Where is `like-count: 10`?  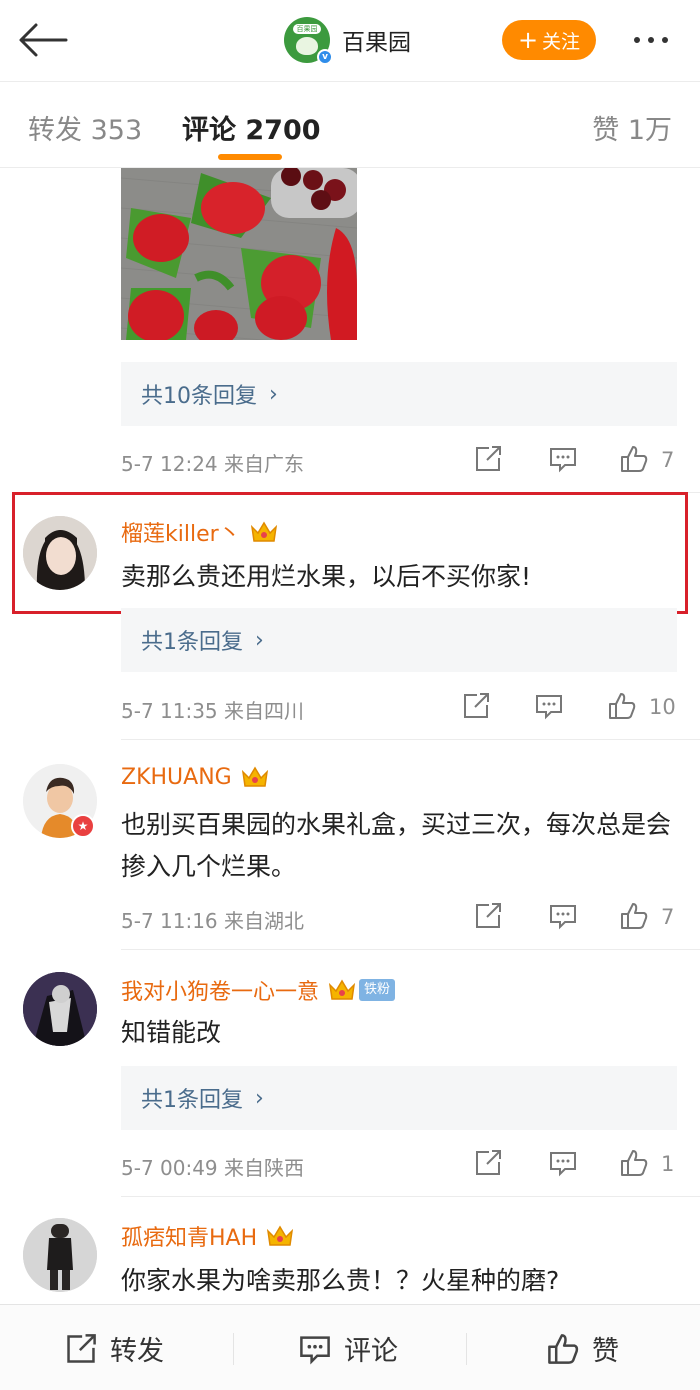 like-count: 10 is located at coordinates (662, 707).